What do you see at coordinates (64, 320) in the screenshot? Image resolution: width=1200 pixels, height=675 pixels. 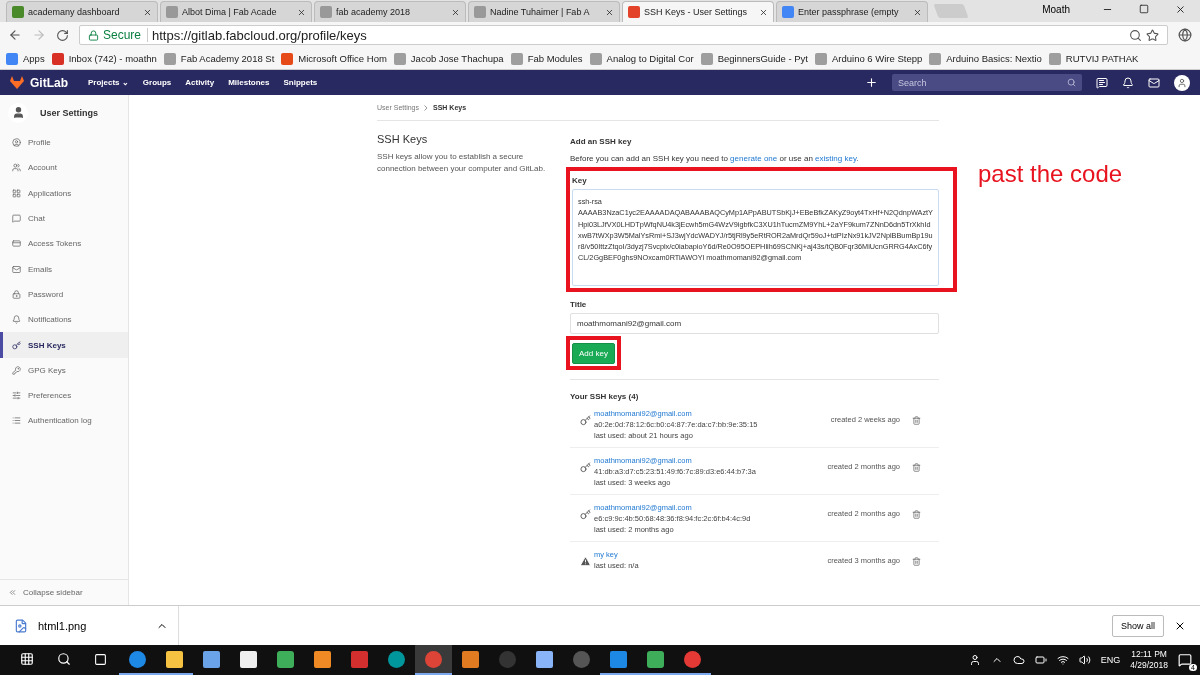 I see `sidebar-item: Notifications` at bounding box center [64, 320].